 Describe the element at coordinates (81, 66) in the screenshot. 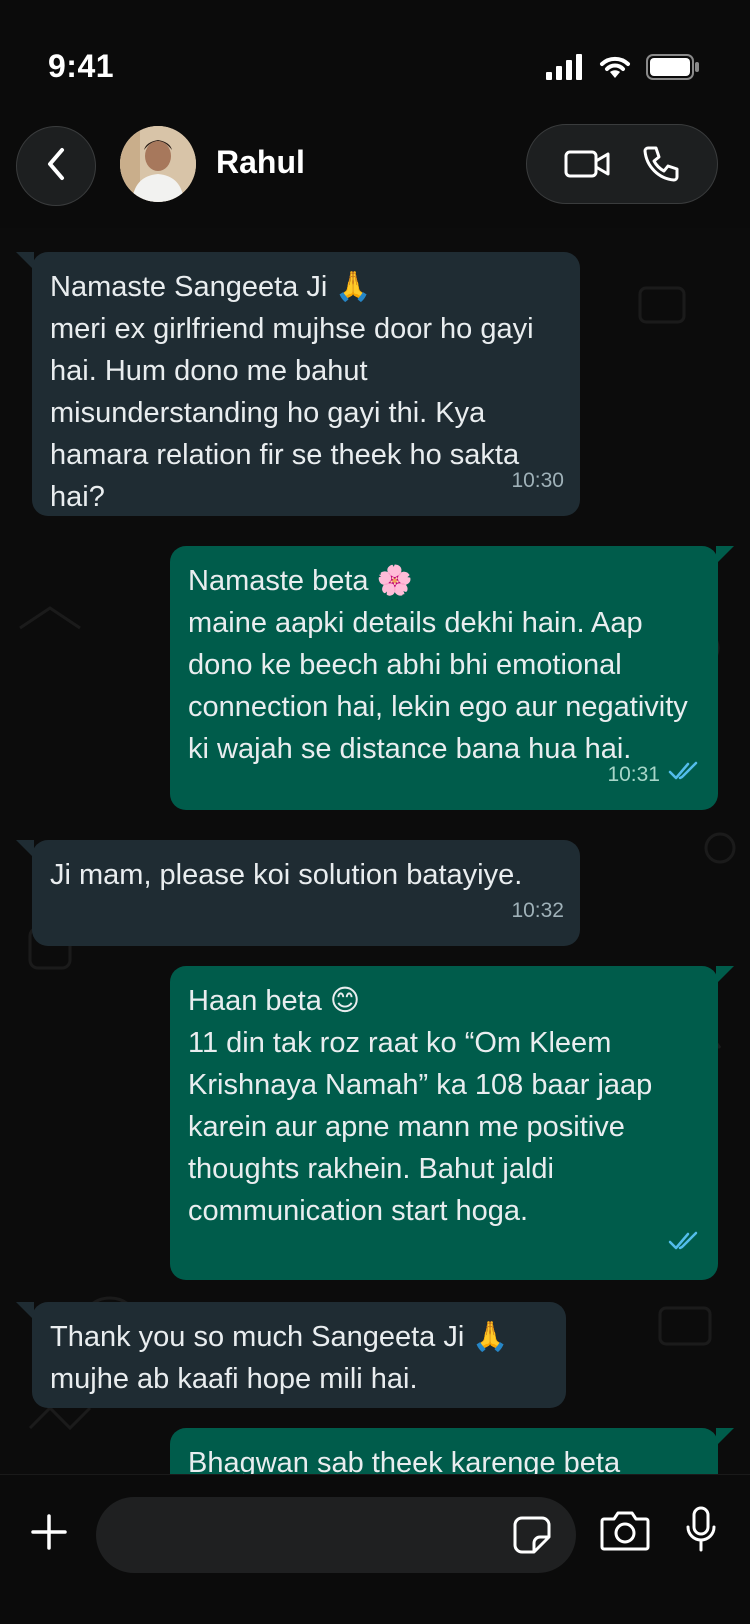

I see `status-time: 9:41` at that location.